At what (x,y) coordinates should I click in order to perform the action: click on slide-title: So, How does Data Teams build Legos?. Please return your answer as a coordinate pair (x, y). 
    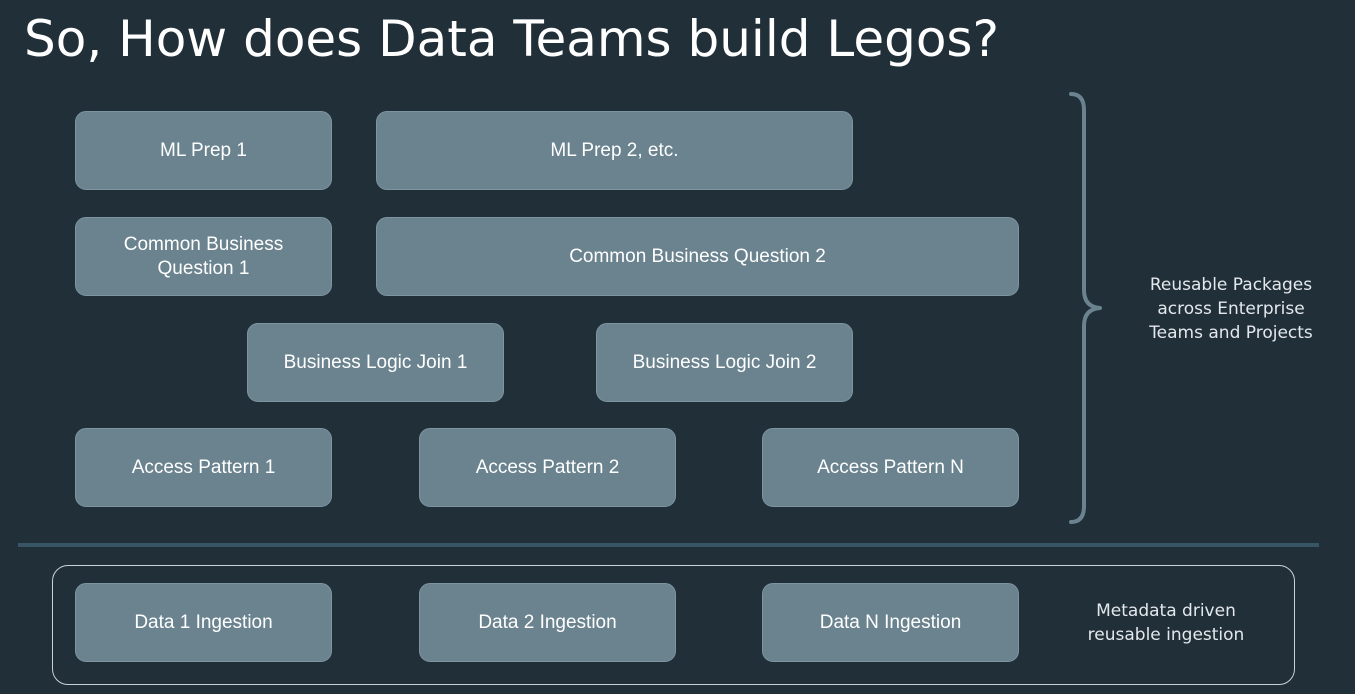
    Looking at the image, I should click on (511, 39).